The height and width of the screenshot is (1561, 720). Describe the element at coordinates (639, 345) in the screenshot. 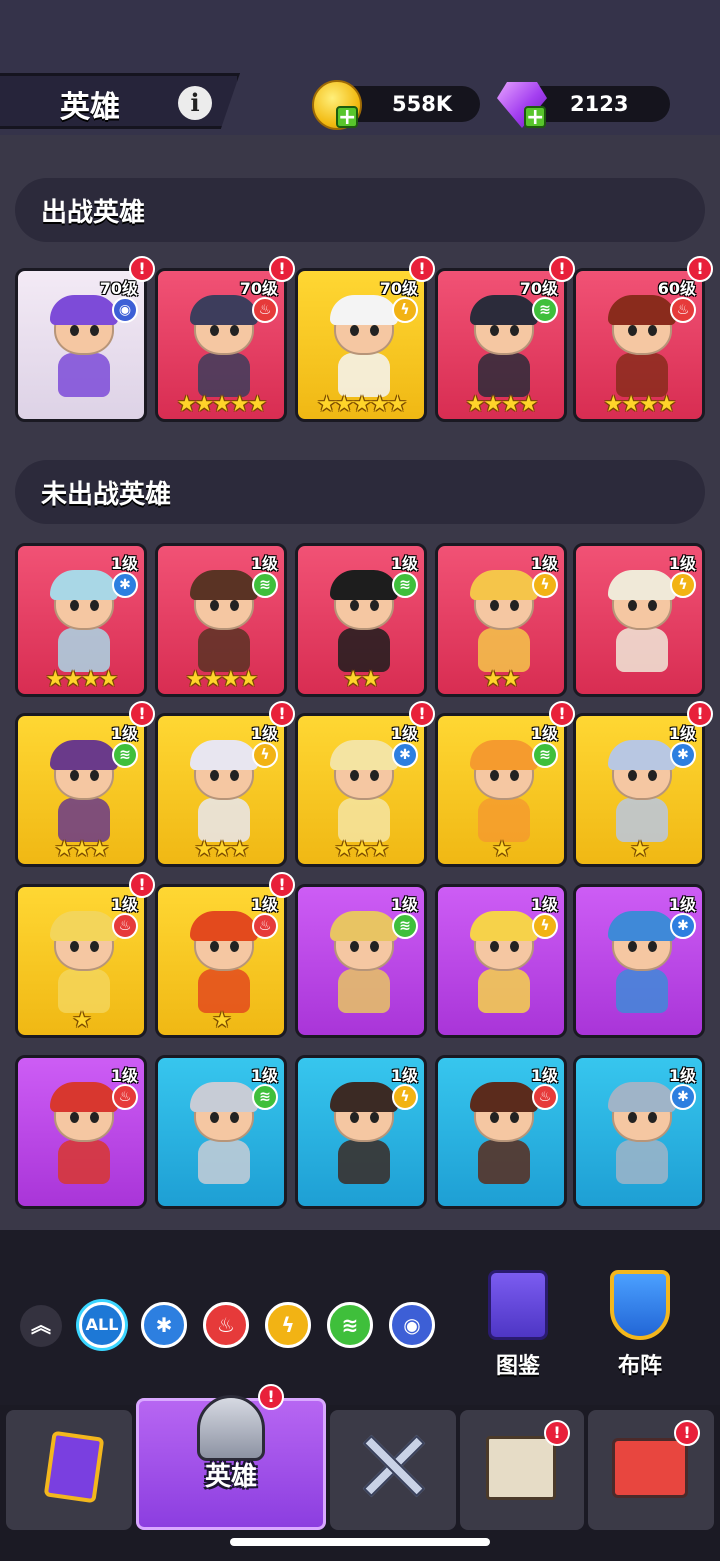

I see `hero-card: 60级 ♨ ★★★★` at that location.